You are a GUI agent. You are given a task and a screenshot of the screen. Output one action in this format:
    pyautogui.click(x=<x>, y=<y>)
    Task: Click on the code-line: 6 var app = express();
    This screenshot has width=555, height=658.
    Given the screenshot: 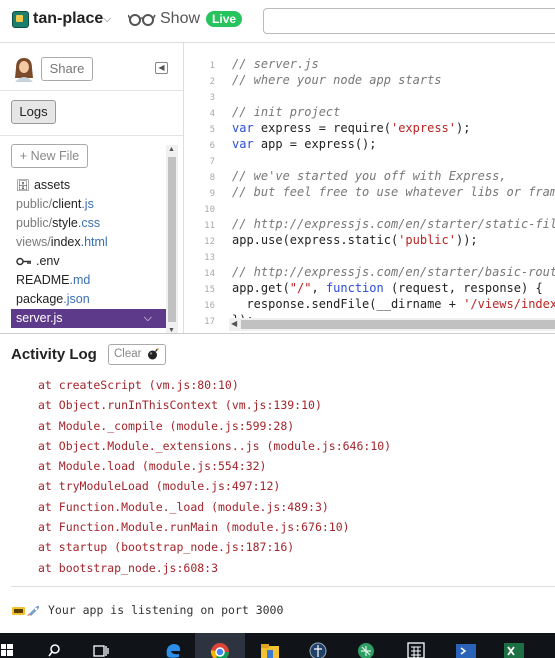 What is the action you would take?
    pyautogui.click(x=293, y=144)
    